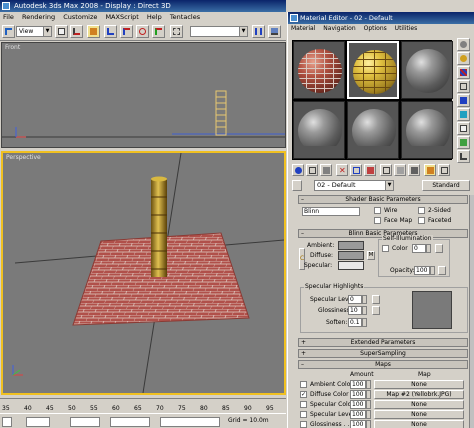 The image size is (474, 428). Describe the element at coordinates (400, 170) in the screenshot. I see `show-map-in-viewport-button` at that location.